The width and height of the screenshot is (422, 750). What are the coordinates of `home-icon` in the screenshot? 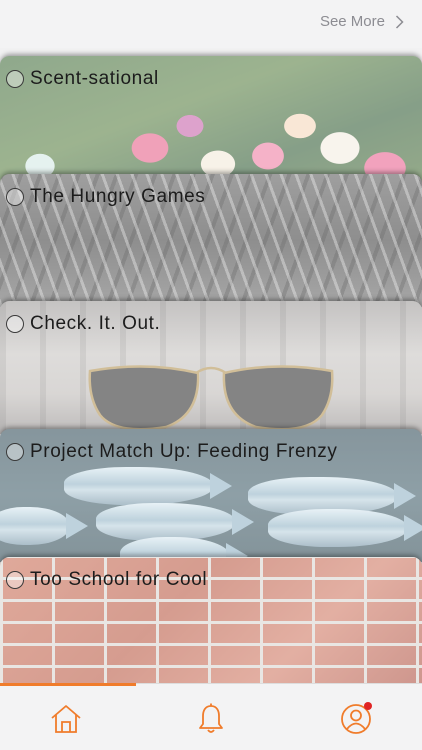 It's located at (66, 719).